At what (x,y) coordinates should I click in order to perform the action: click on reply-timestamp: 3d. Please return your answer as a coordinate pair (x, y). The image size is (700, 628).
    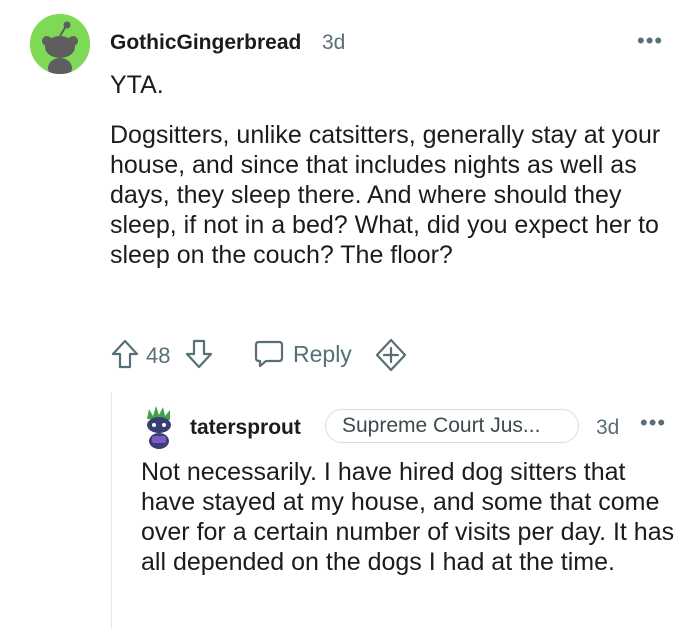
    Looking at the image, I should click on (608, 427).